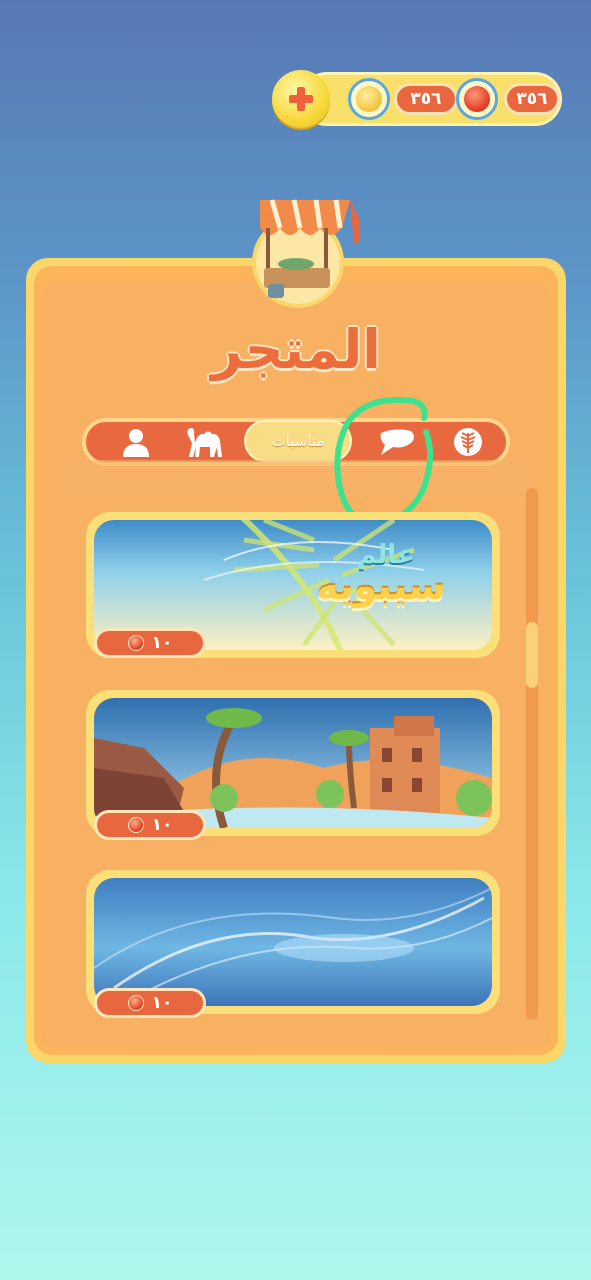 The width and height of the screenshot is (591, 1280). Describe the element at coordinates (381, 586) in the screenshot. I see `item-title-line2: سيبويه` at that location.